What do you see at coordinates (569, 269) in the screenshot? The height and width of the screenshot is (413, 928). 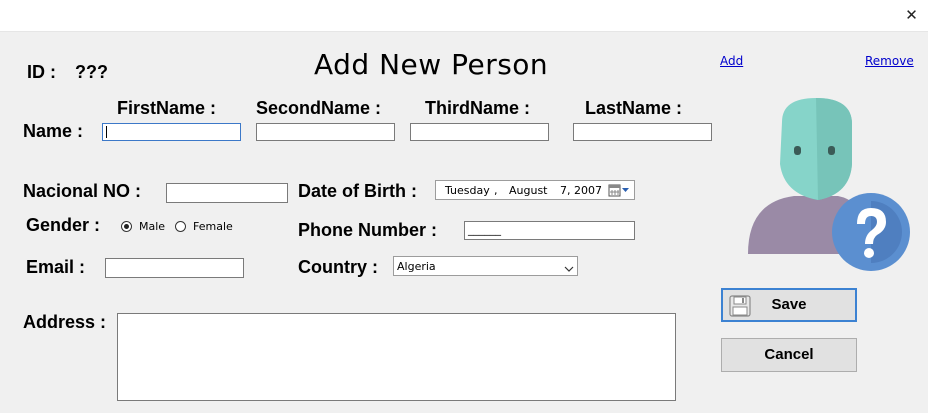 I see `chevron-down-icon` at bounding box center [569, 269].